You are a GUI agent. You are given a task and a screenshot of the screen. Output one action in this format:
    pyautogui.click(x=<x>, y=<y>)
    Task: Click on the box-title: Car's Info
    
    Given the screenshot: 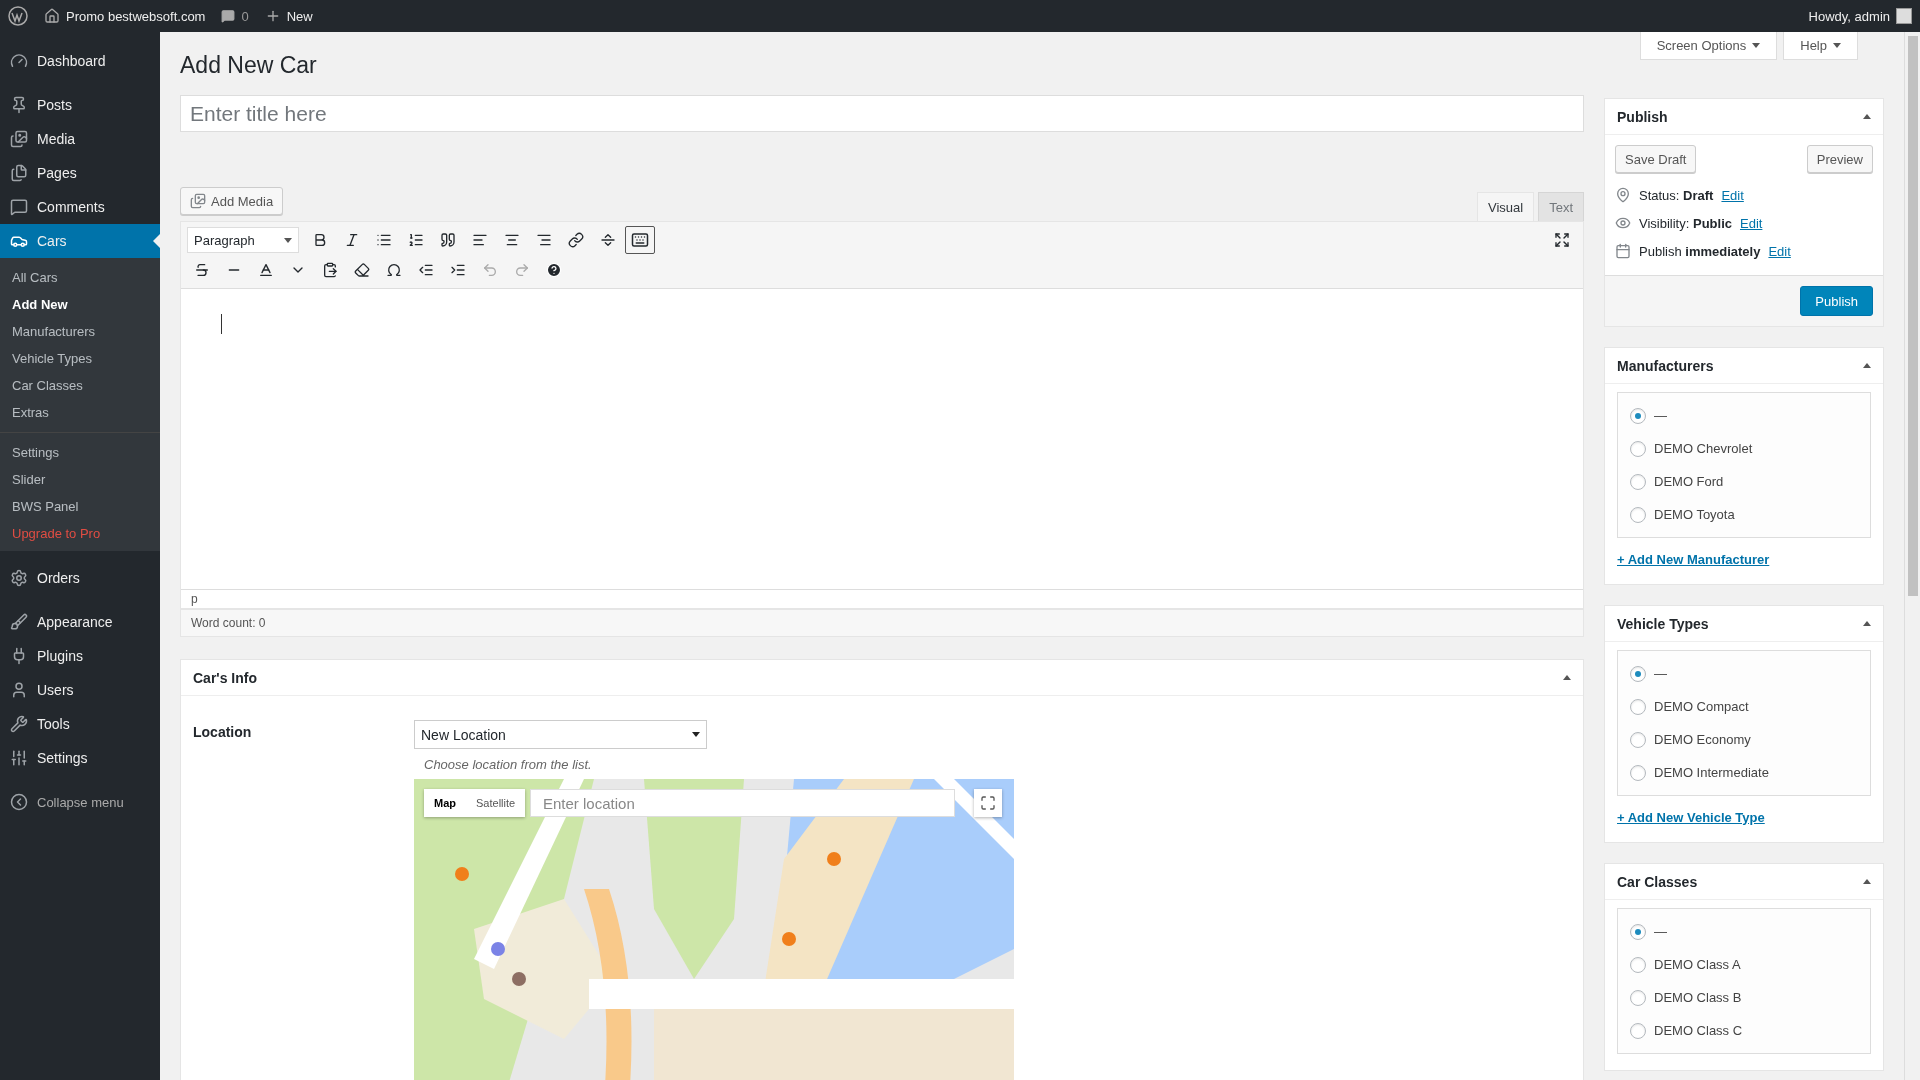 What is the action you would take?
    pyautogui.click(x=225, y=677)
    